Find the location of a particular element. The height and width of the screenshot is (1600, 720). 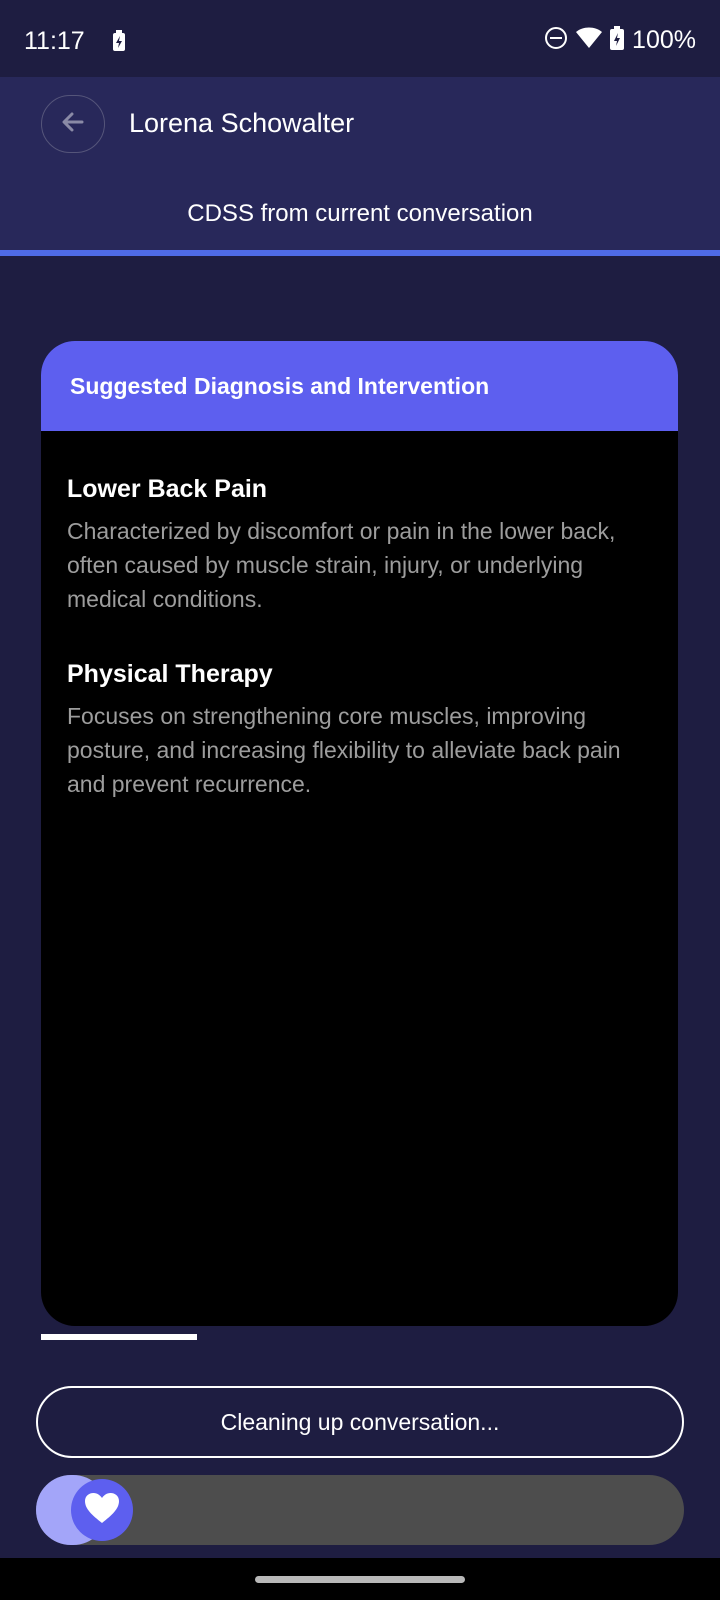

status-icons: 100% is located at coordinates (620, 40).